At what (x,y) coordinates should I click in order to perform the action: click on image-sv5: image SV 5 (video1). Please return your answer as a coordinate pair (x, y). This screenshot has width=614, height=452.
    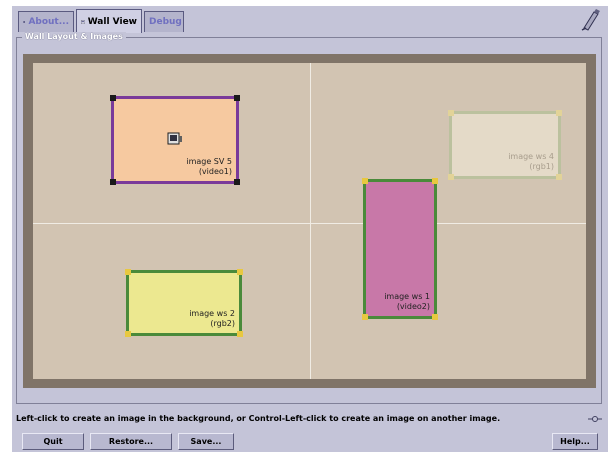
    Looking at the image, I should click on (175, 140).